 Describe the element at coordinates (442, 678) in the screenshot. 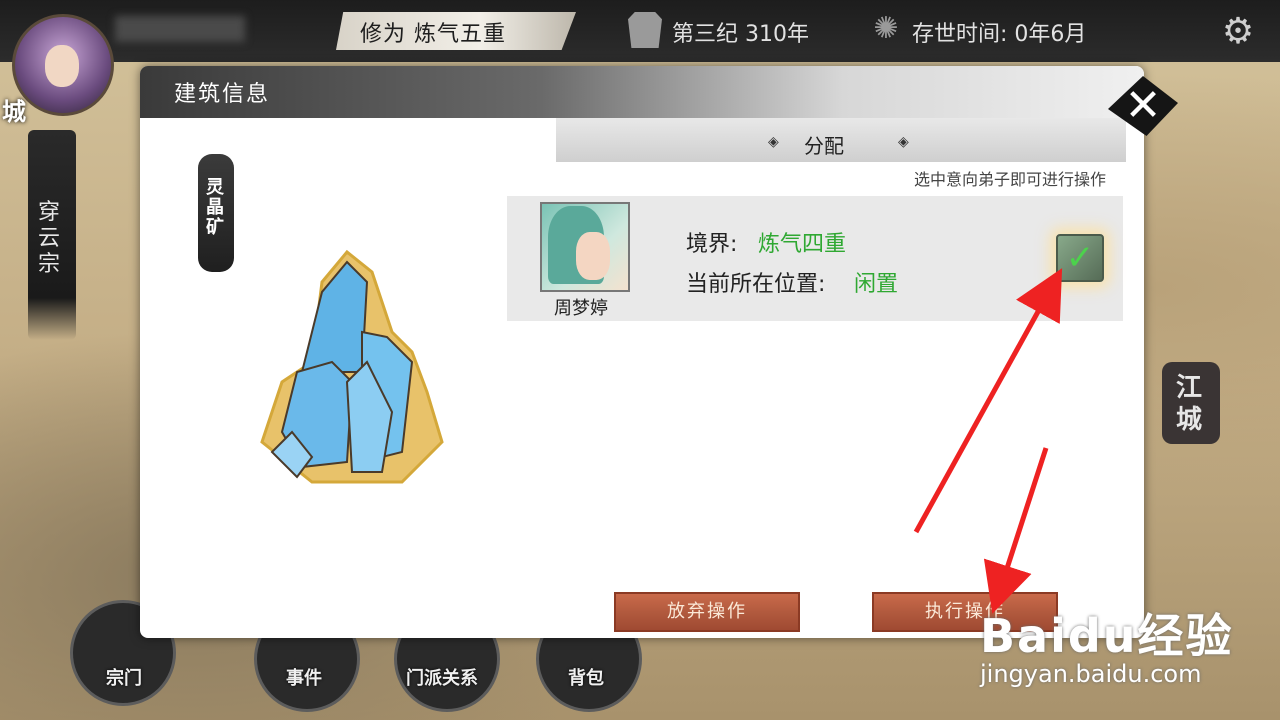

I see `nav-relations-label: 门派关系` at that location.